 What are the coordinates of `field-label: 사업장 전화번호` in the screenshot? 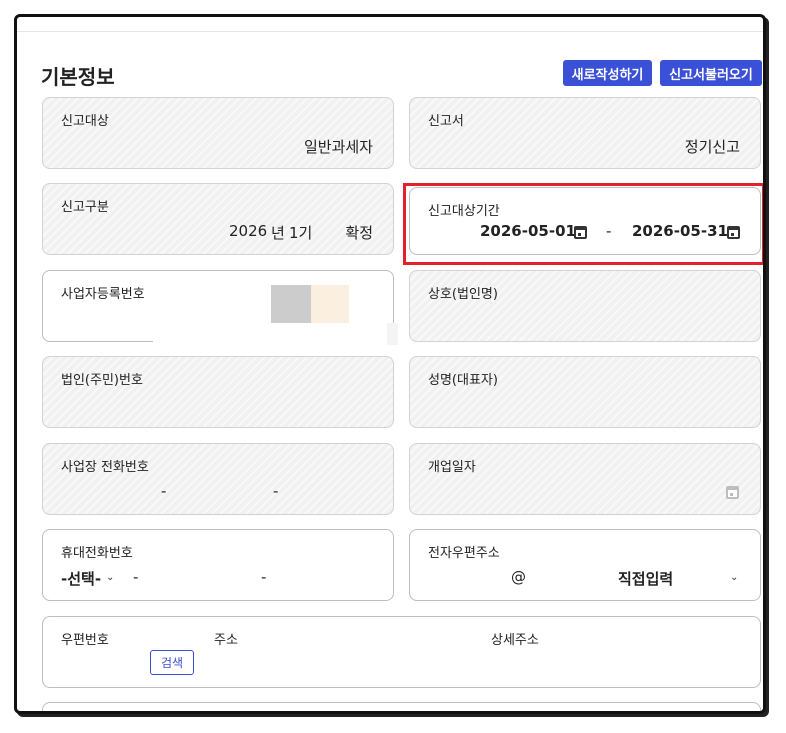 It's located at (105, 467).